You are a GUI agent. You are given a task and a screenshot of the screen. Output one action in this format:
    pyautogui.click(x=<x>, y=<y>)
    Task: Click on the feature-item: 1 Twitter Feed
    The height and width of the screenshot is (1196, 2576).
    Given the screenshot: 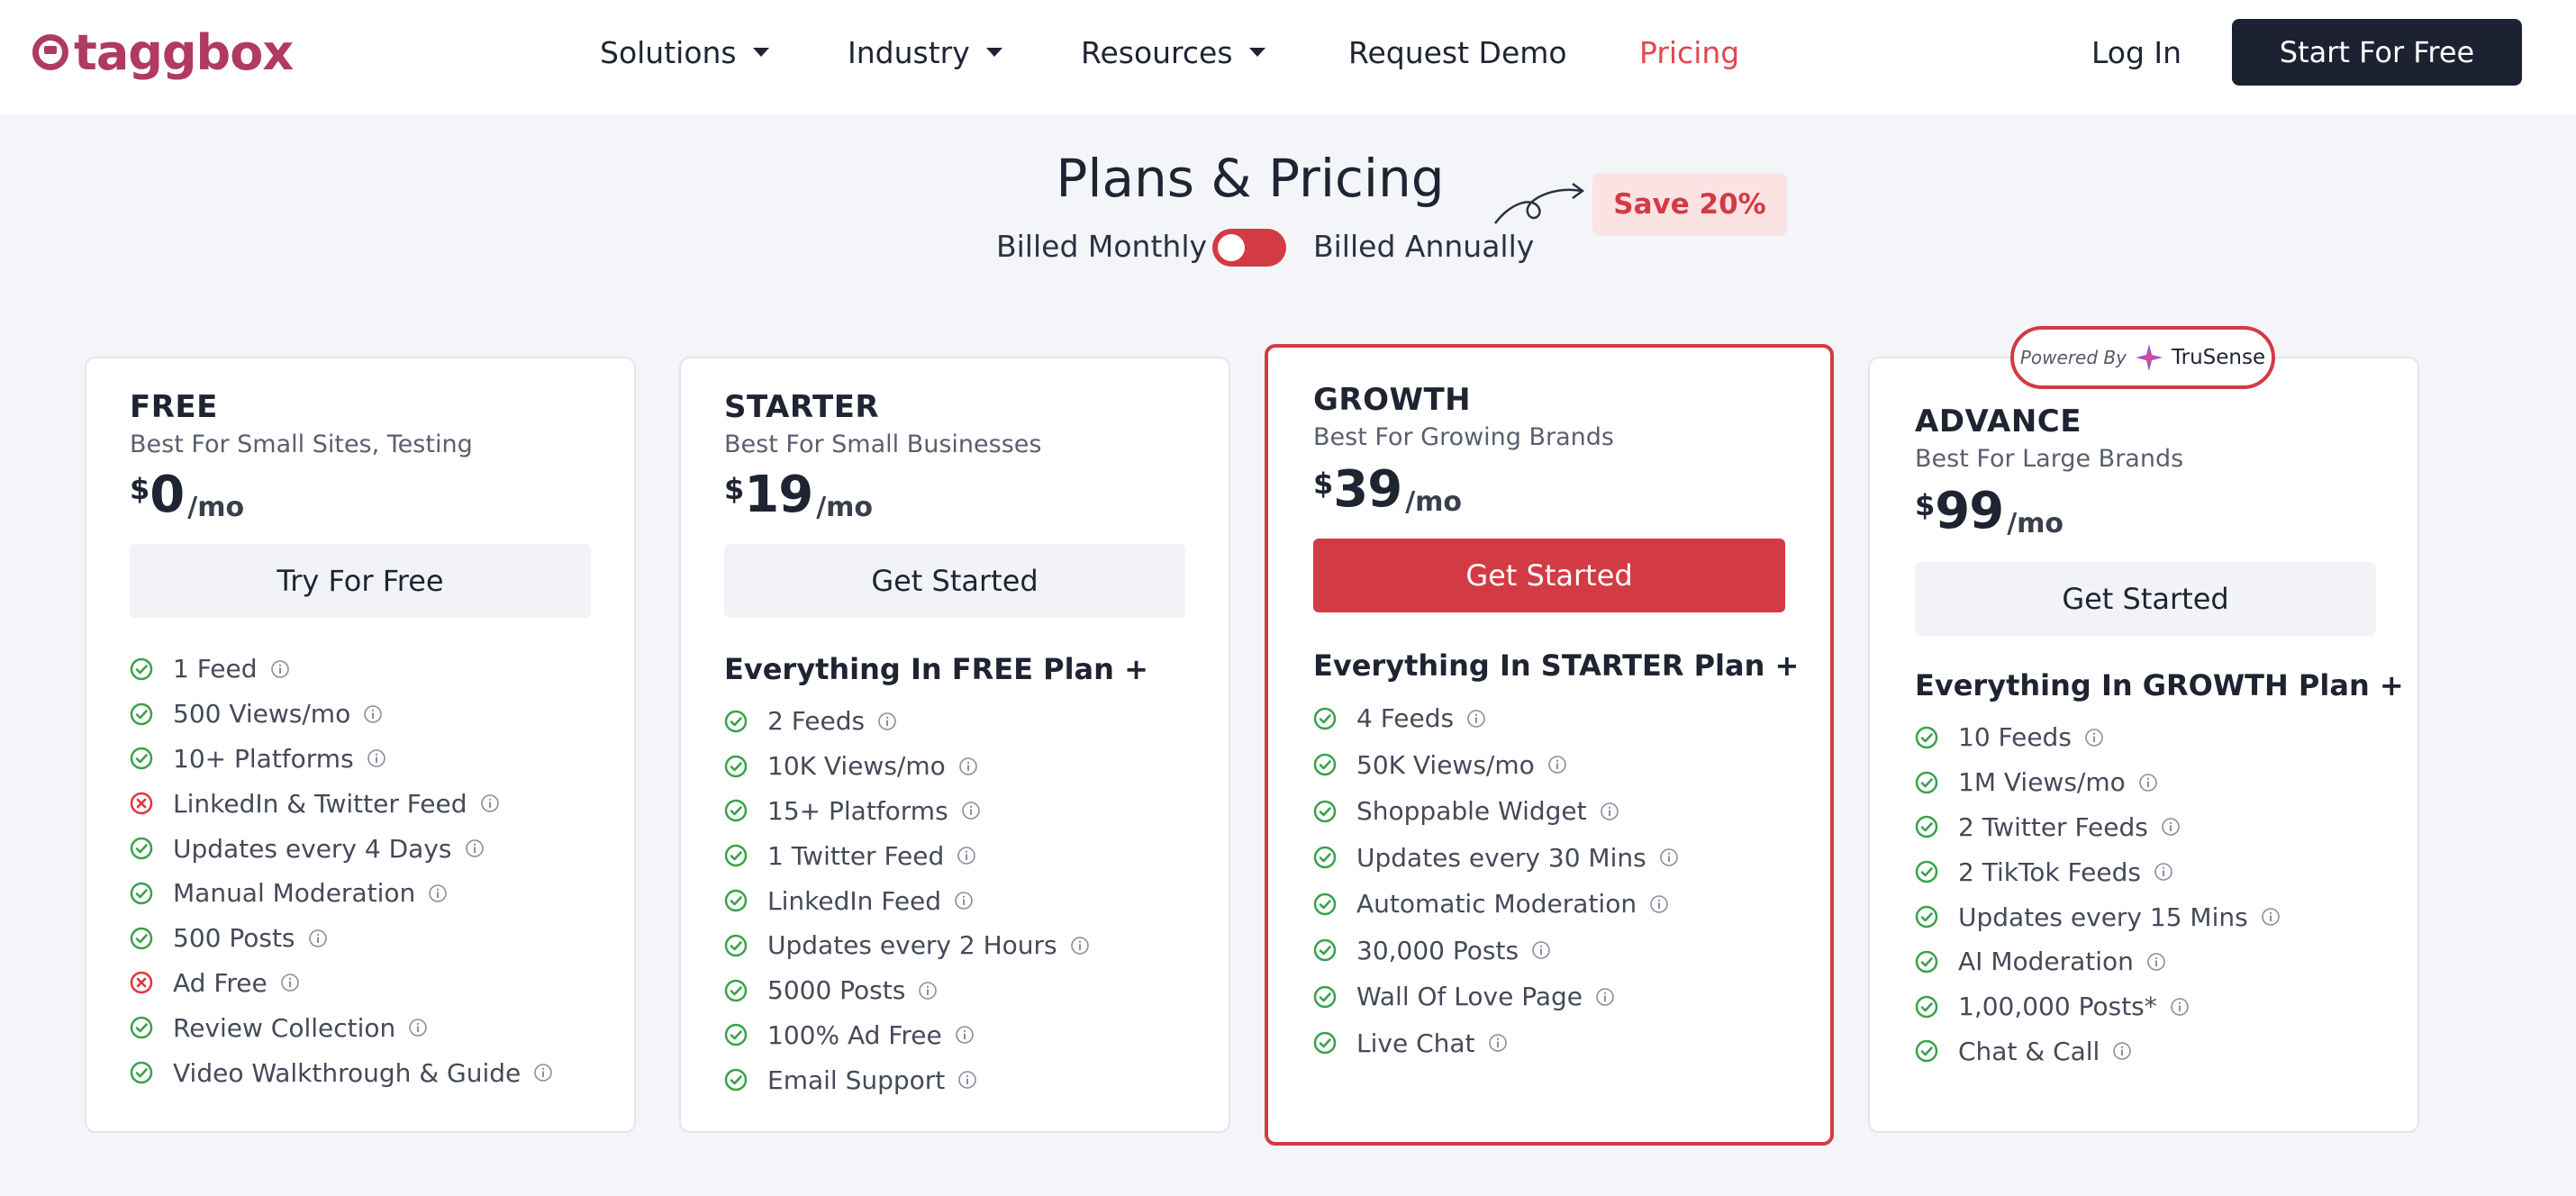 What is the action you would take?
    pyautogui.click(x=907, y=855)
    